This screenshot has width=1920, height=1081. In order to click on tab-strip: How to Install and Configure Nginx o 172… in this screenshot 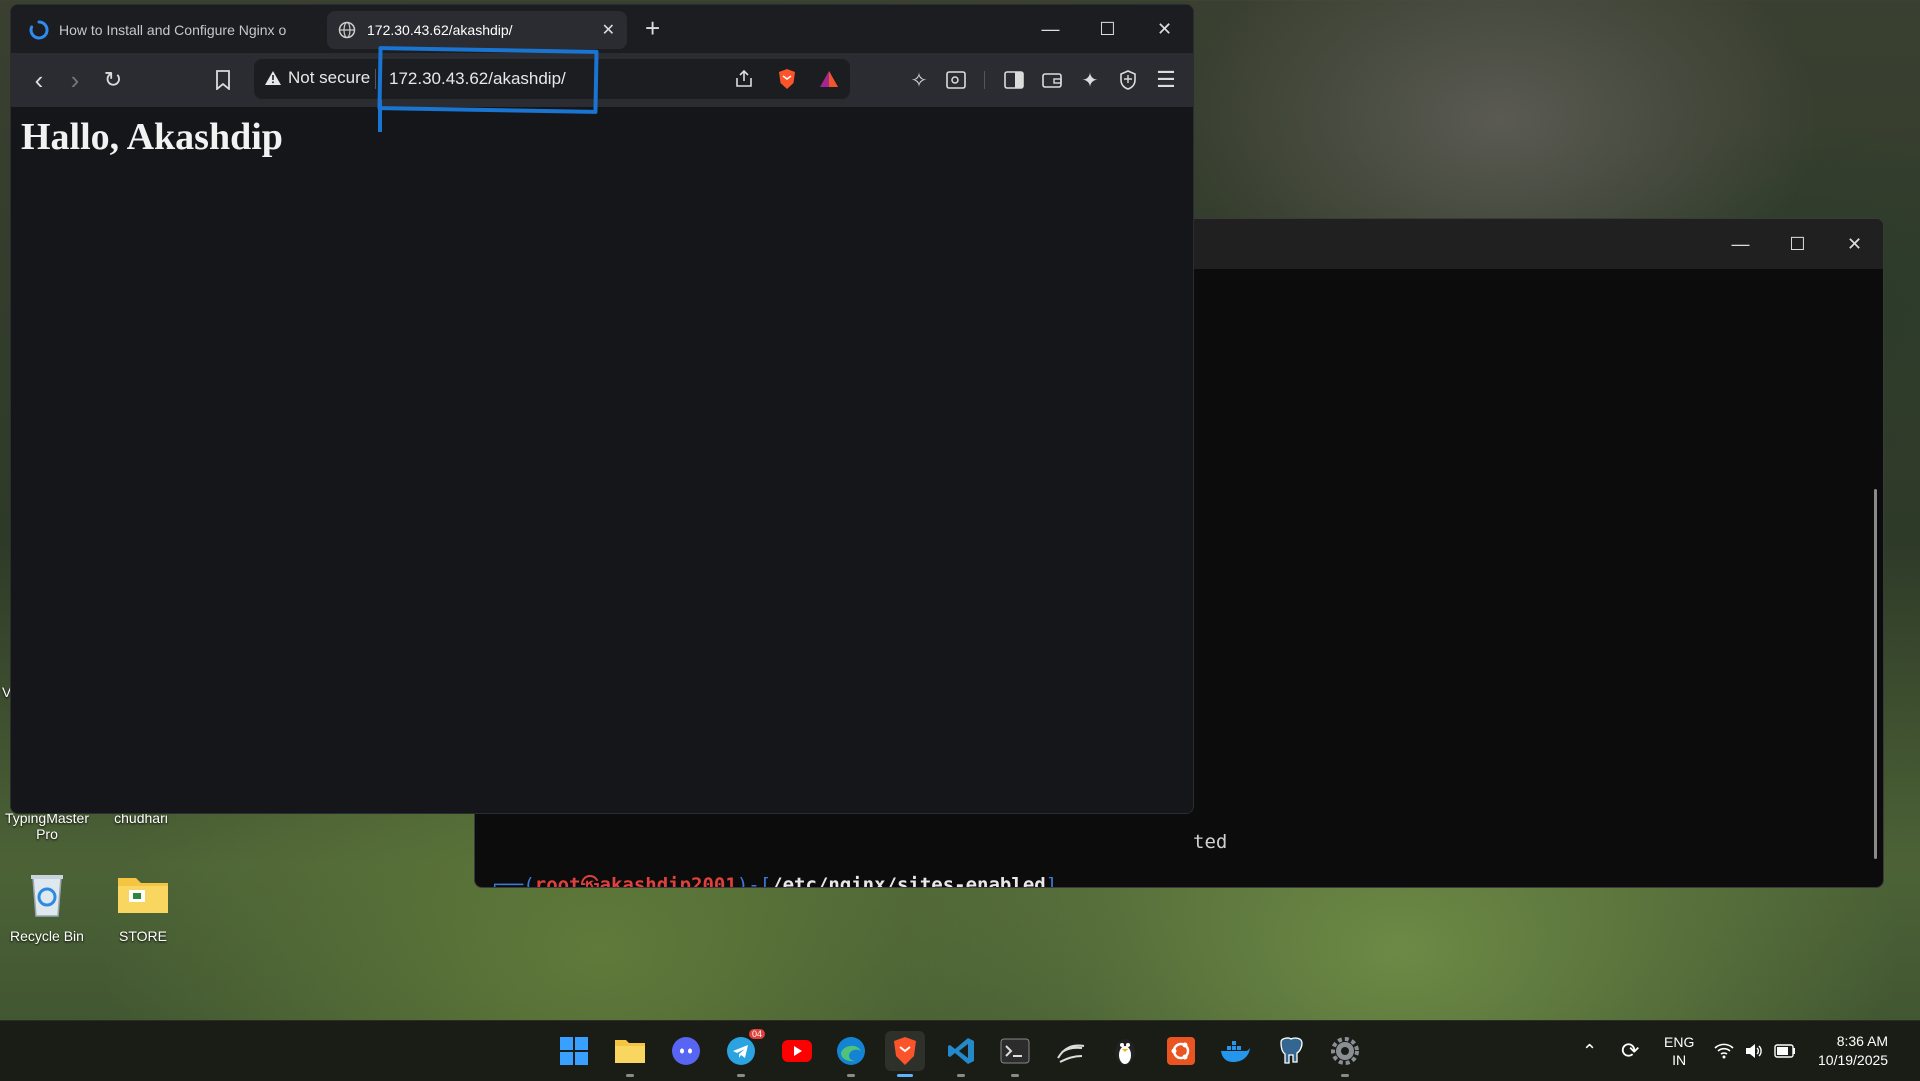, I will do `click(602, 29)`.